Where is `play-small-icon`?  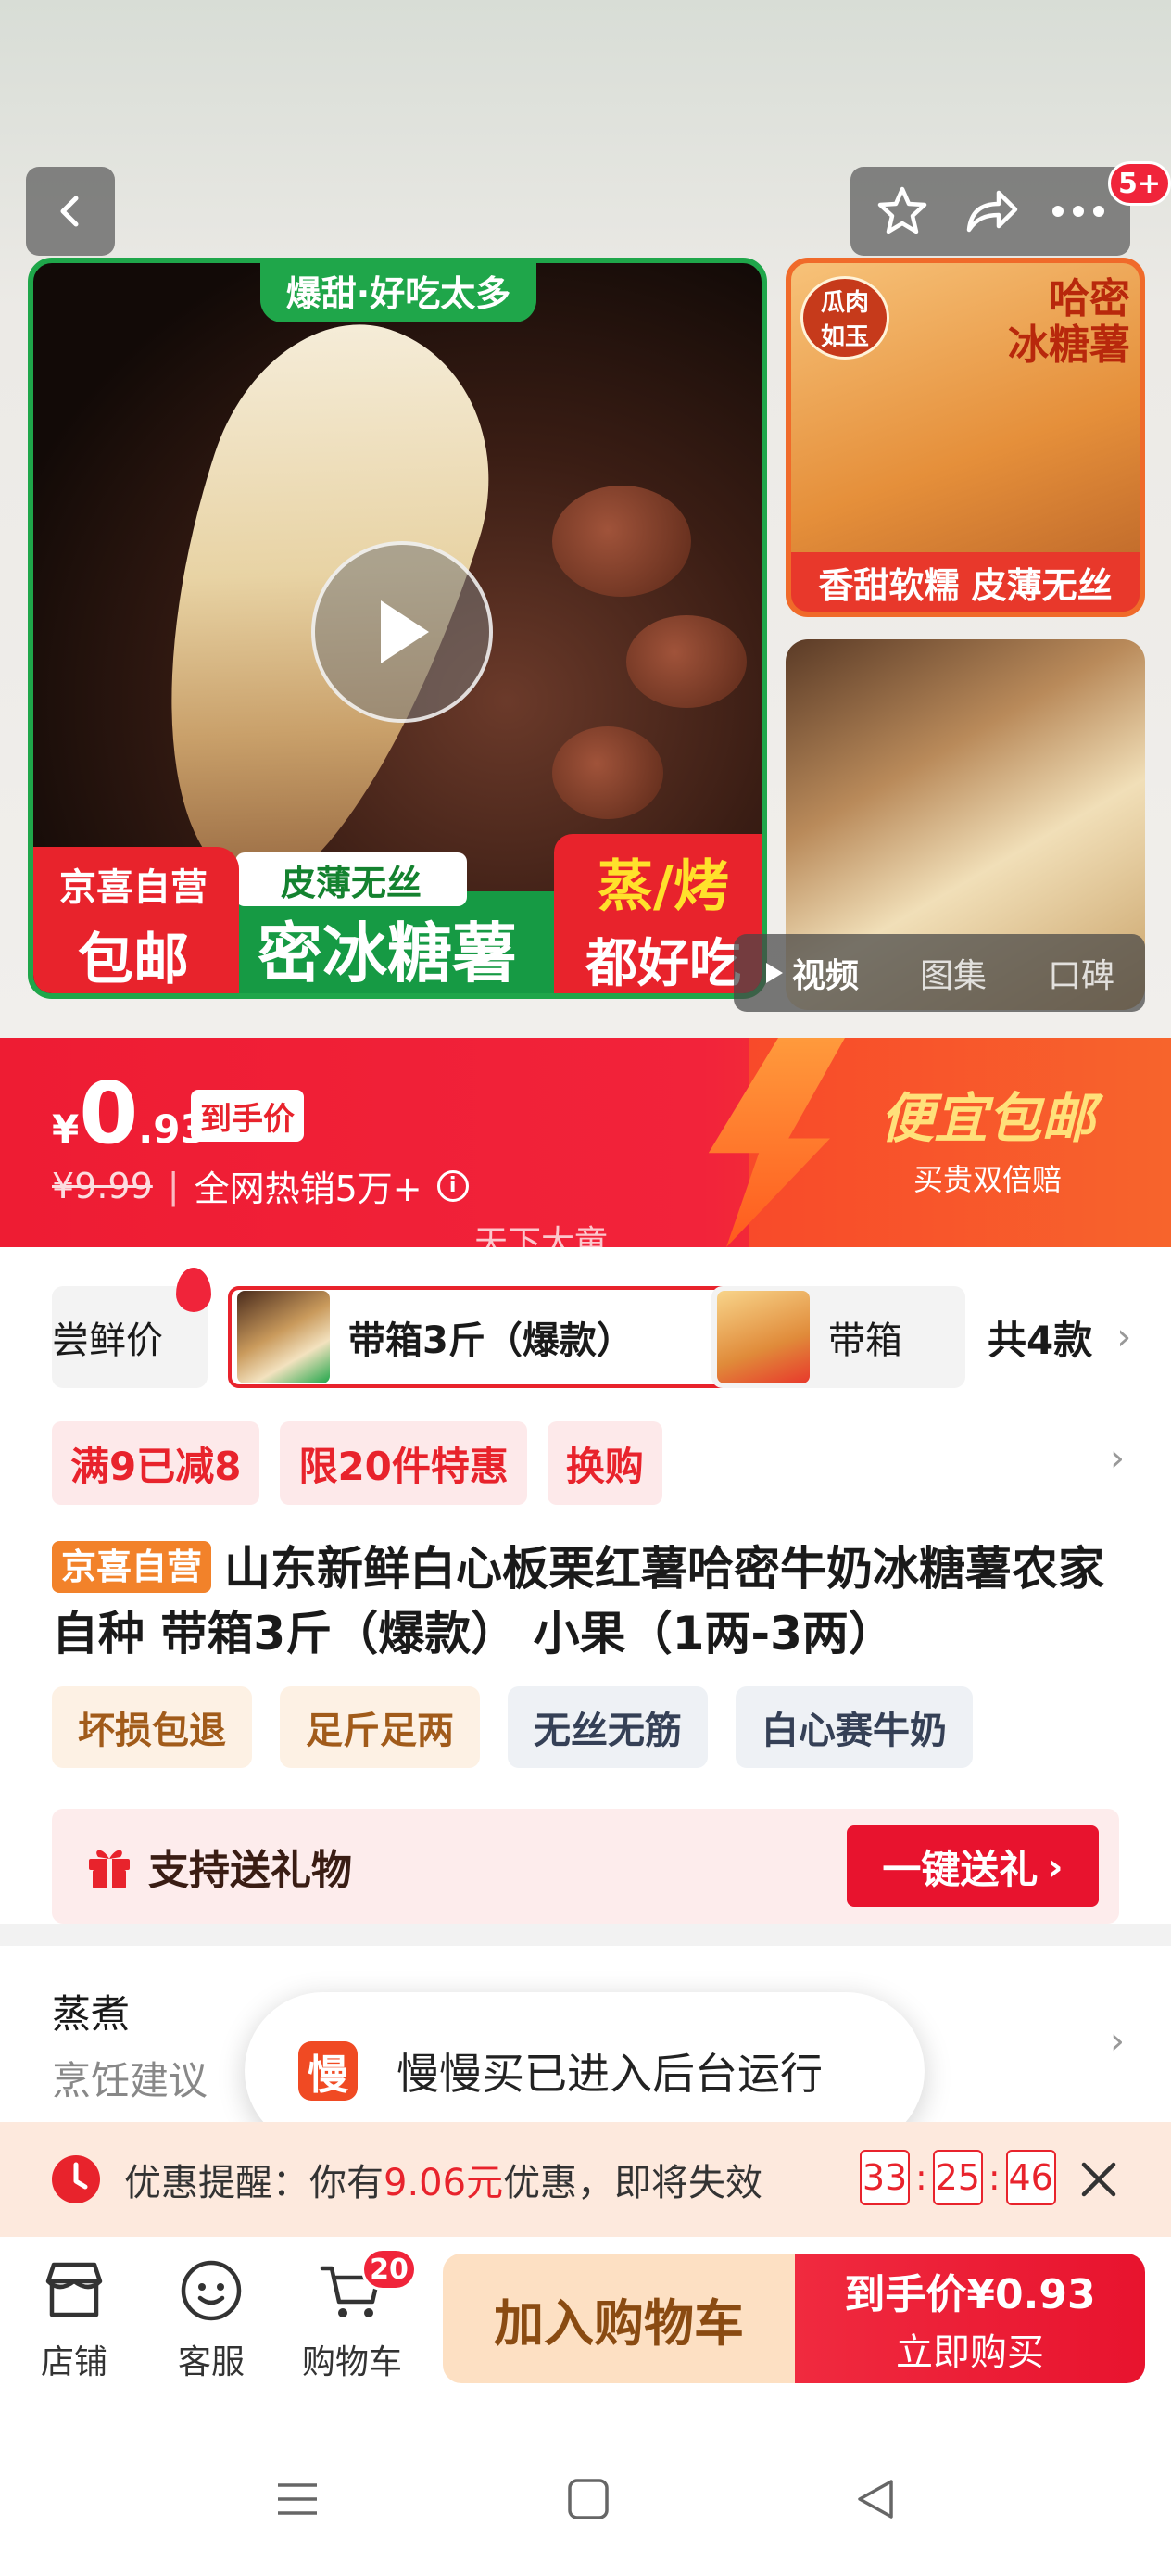 play-small-icon is located at coordinates (774, 973).